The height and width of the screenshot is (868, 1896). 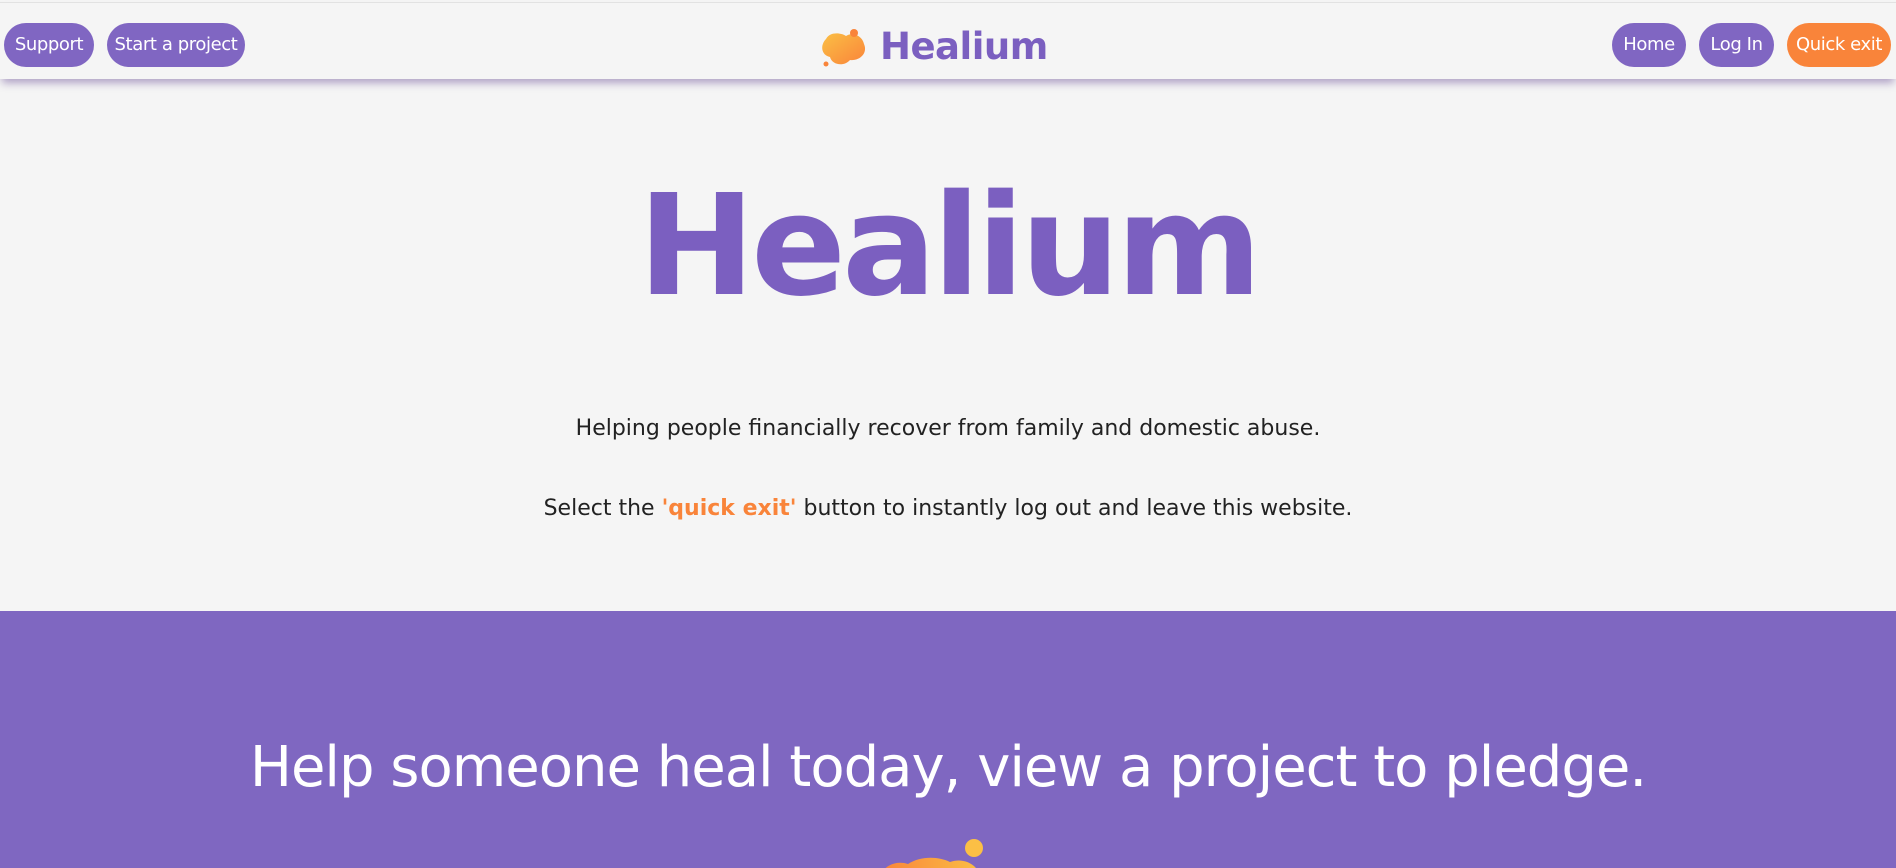 I want to click on exit-note-prefix: Select the, so click(x=602, y=508).